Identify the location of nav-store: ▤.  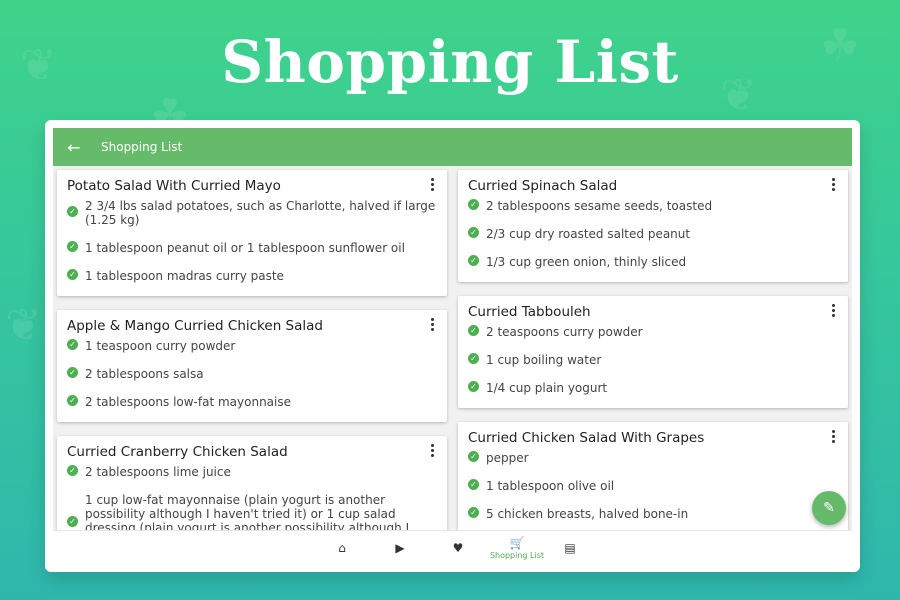
(570, 548).